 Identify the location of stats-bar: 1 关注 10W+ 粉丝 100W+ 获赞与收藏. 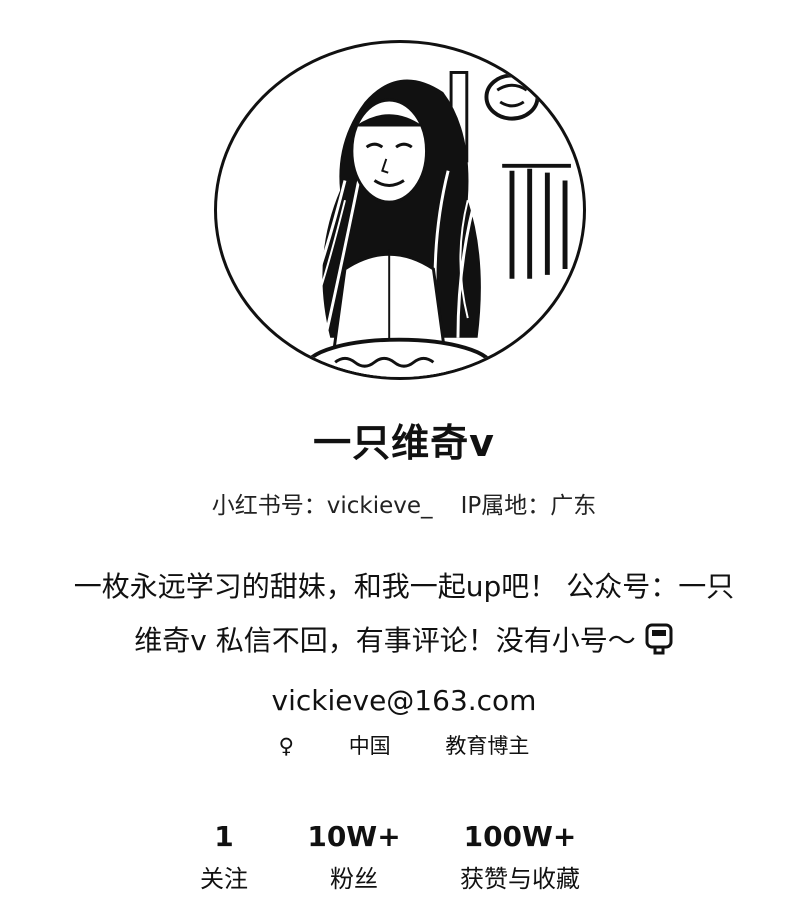
(390, 862).